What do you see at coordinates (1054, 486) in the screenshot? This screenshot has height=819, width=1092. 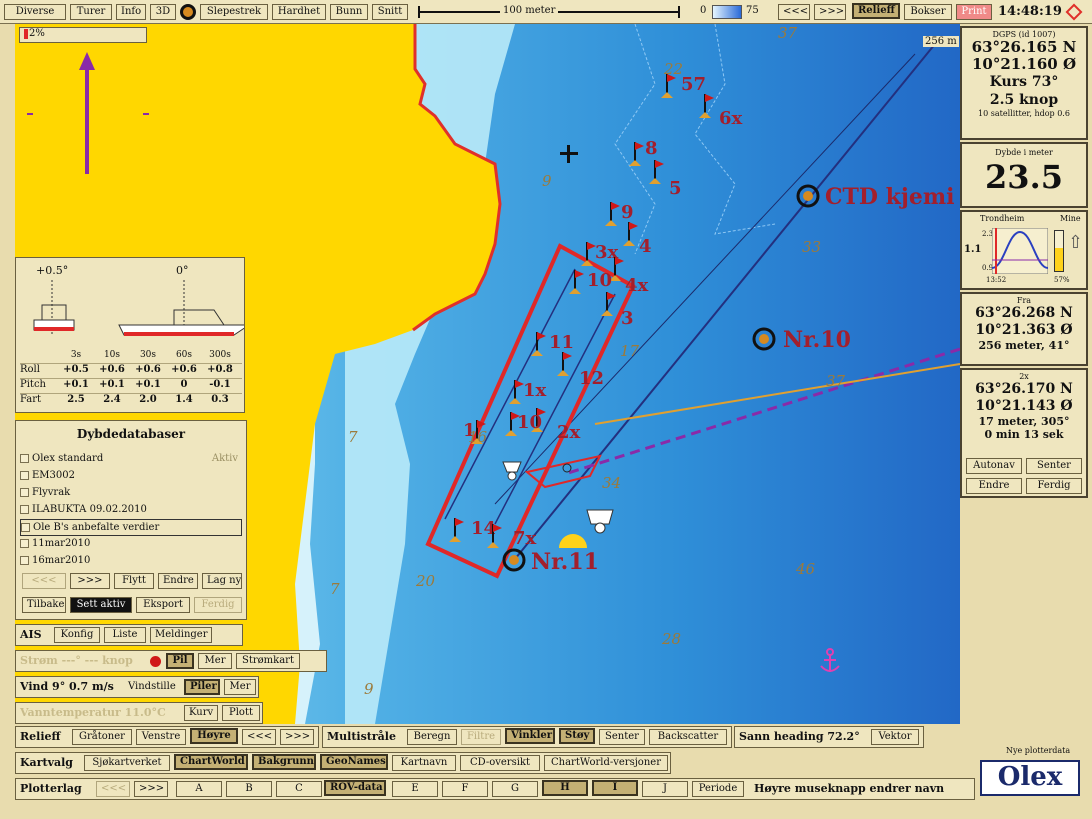 I see `mark-done-button: Ferdig` at bounding box center [1054, 486].